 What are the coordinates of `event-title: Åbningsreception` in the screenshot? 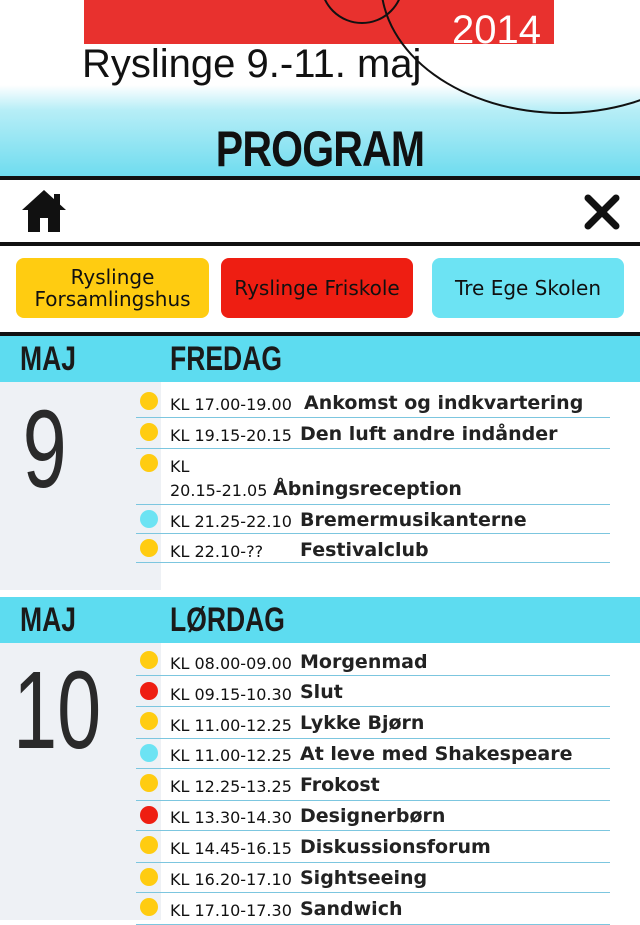 It's located at (367, 489).